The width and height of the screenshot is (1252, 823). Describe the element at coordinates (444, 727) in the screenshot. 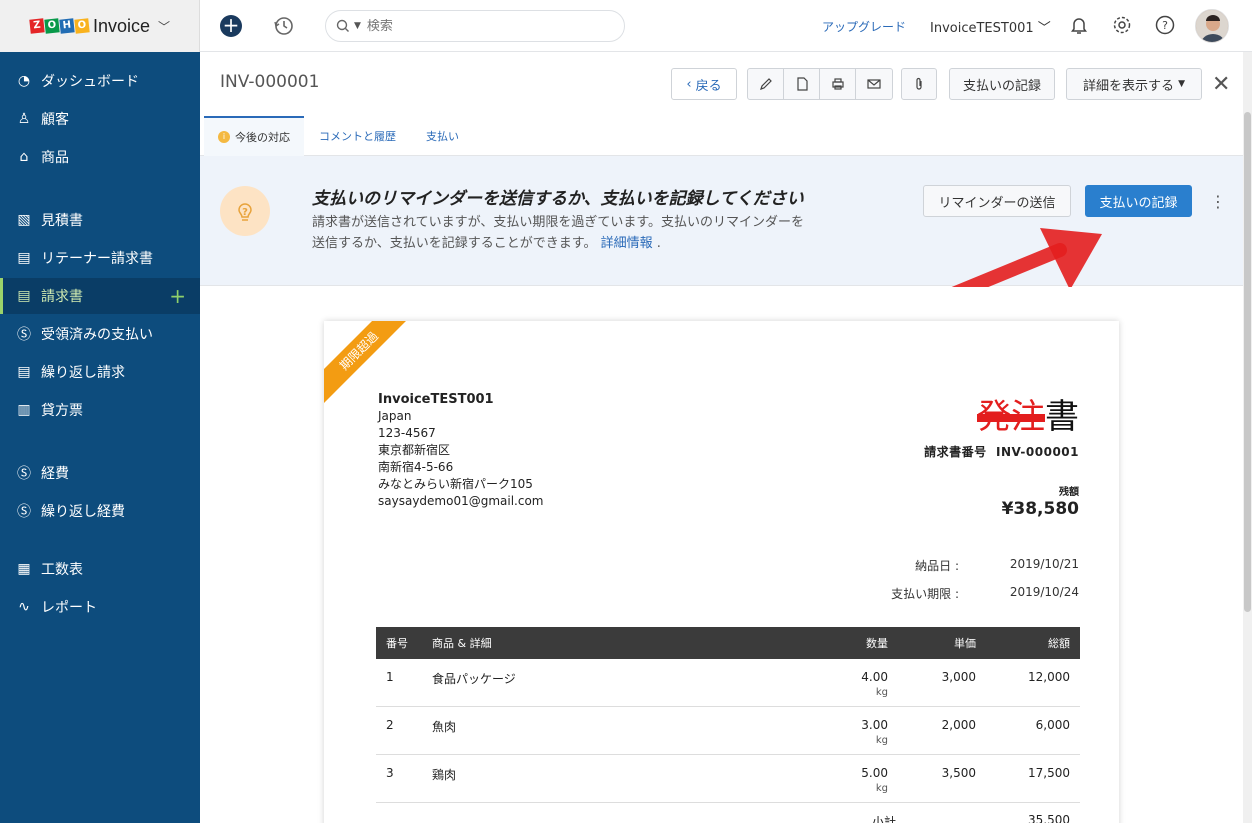

I see `item-name: 魚肉` at that location.